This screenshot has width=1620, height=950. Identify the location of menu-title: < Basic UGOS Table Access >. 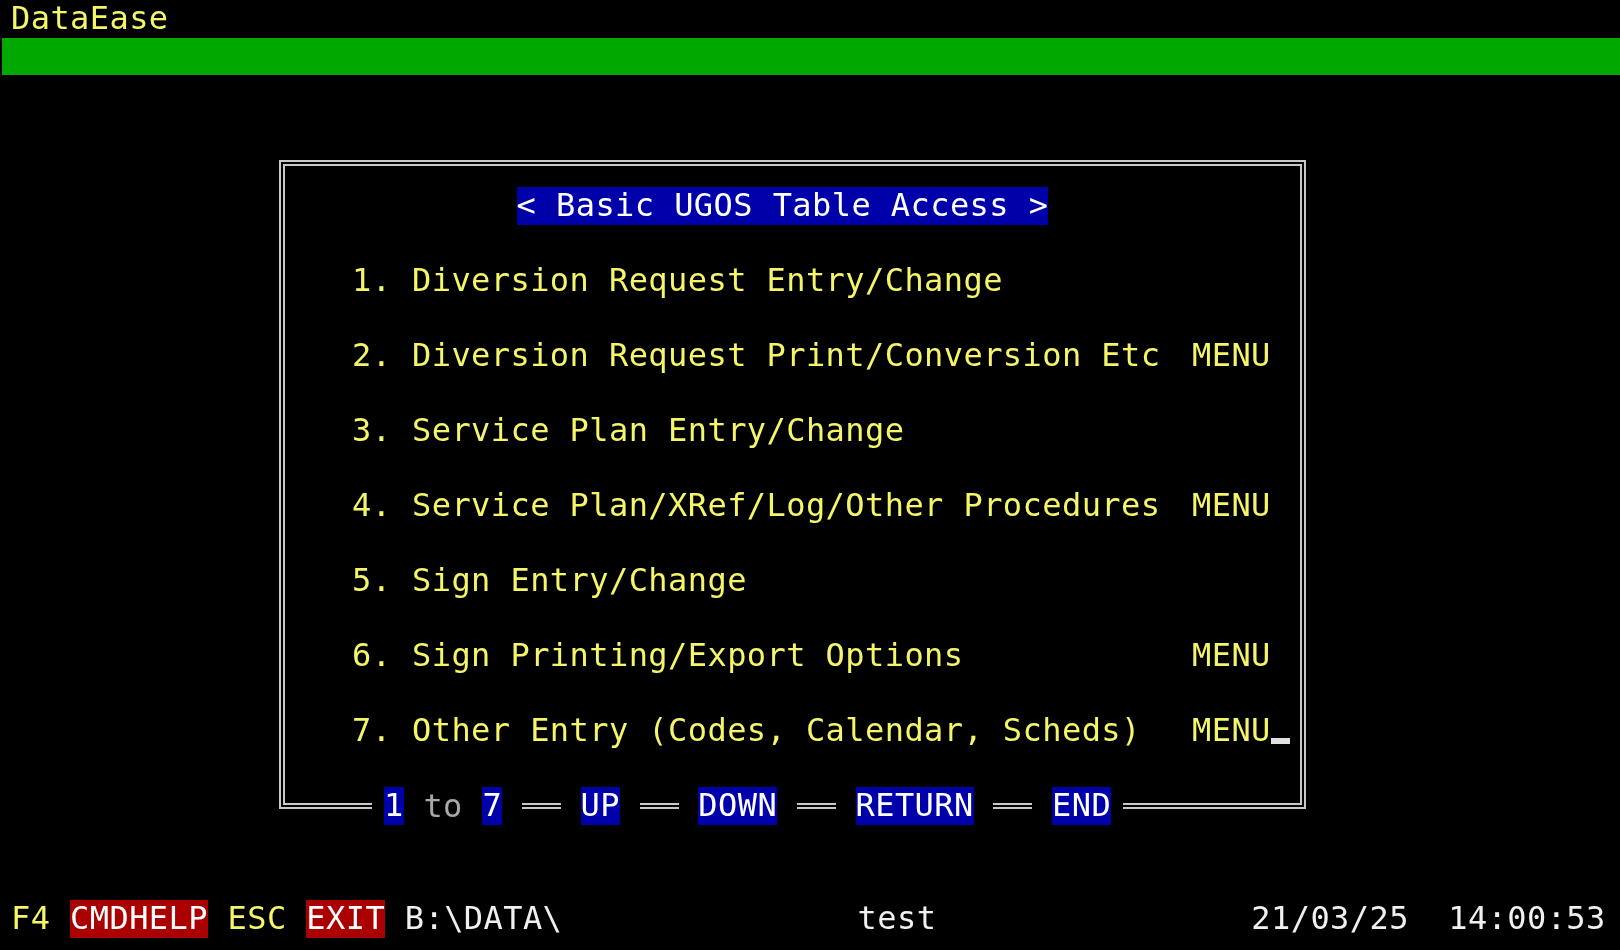
(782, 206).